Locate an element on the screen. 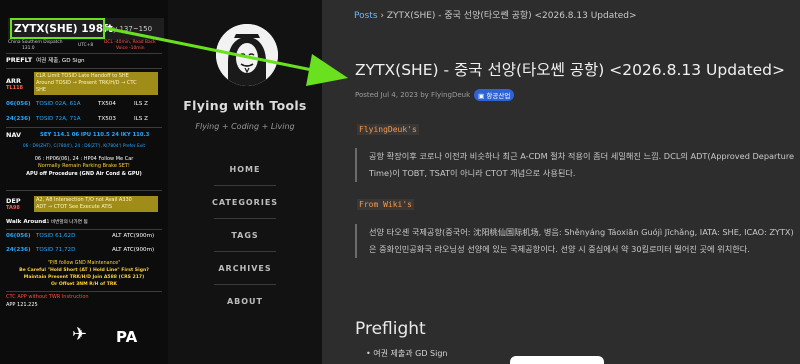 Image resolution: width=800 pixels, height=364 pixels. card-dcl: DCL -40min, Read Back is located at coordinates (130, 42).